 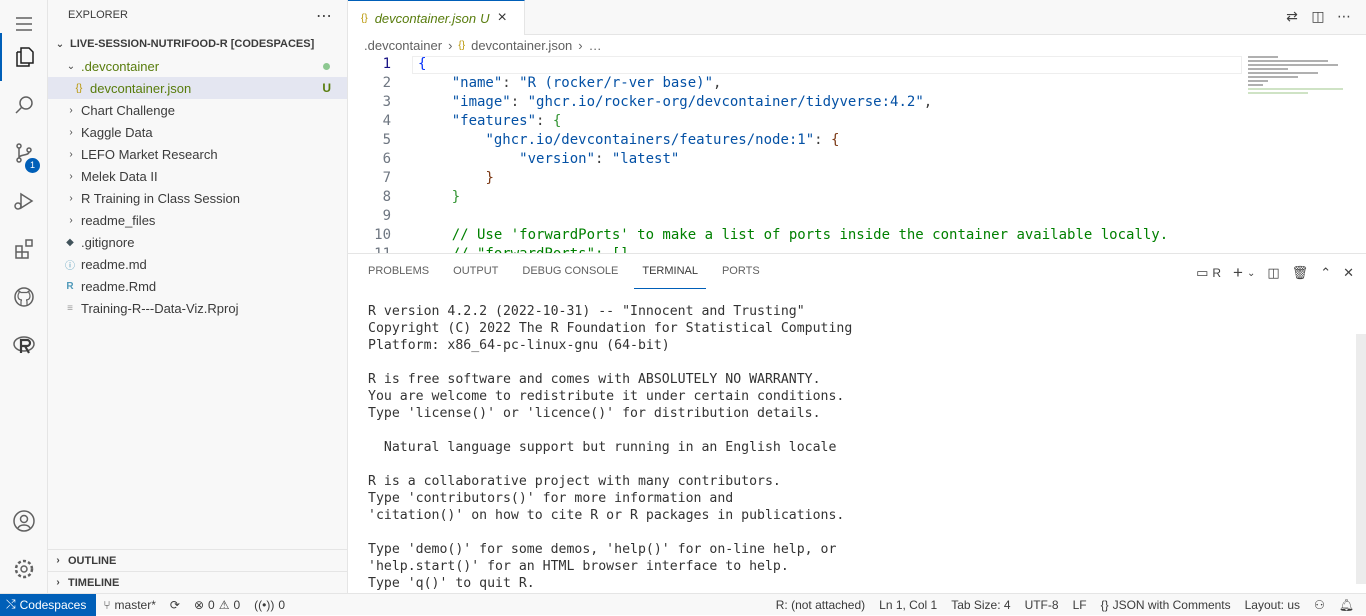 What do you see at coordinates (197, 66) in the screenshot?
I see `tree-item-devcontainer: ⌄ .devcontainer` at bounding box center [197, 66].